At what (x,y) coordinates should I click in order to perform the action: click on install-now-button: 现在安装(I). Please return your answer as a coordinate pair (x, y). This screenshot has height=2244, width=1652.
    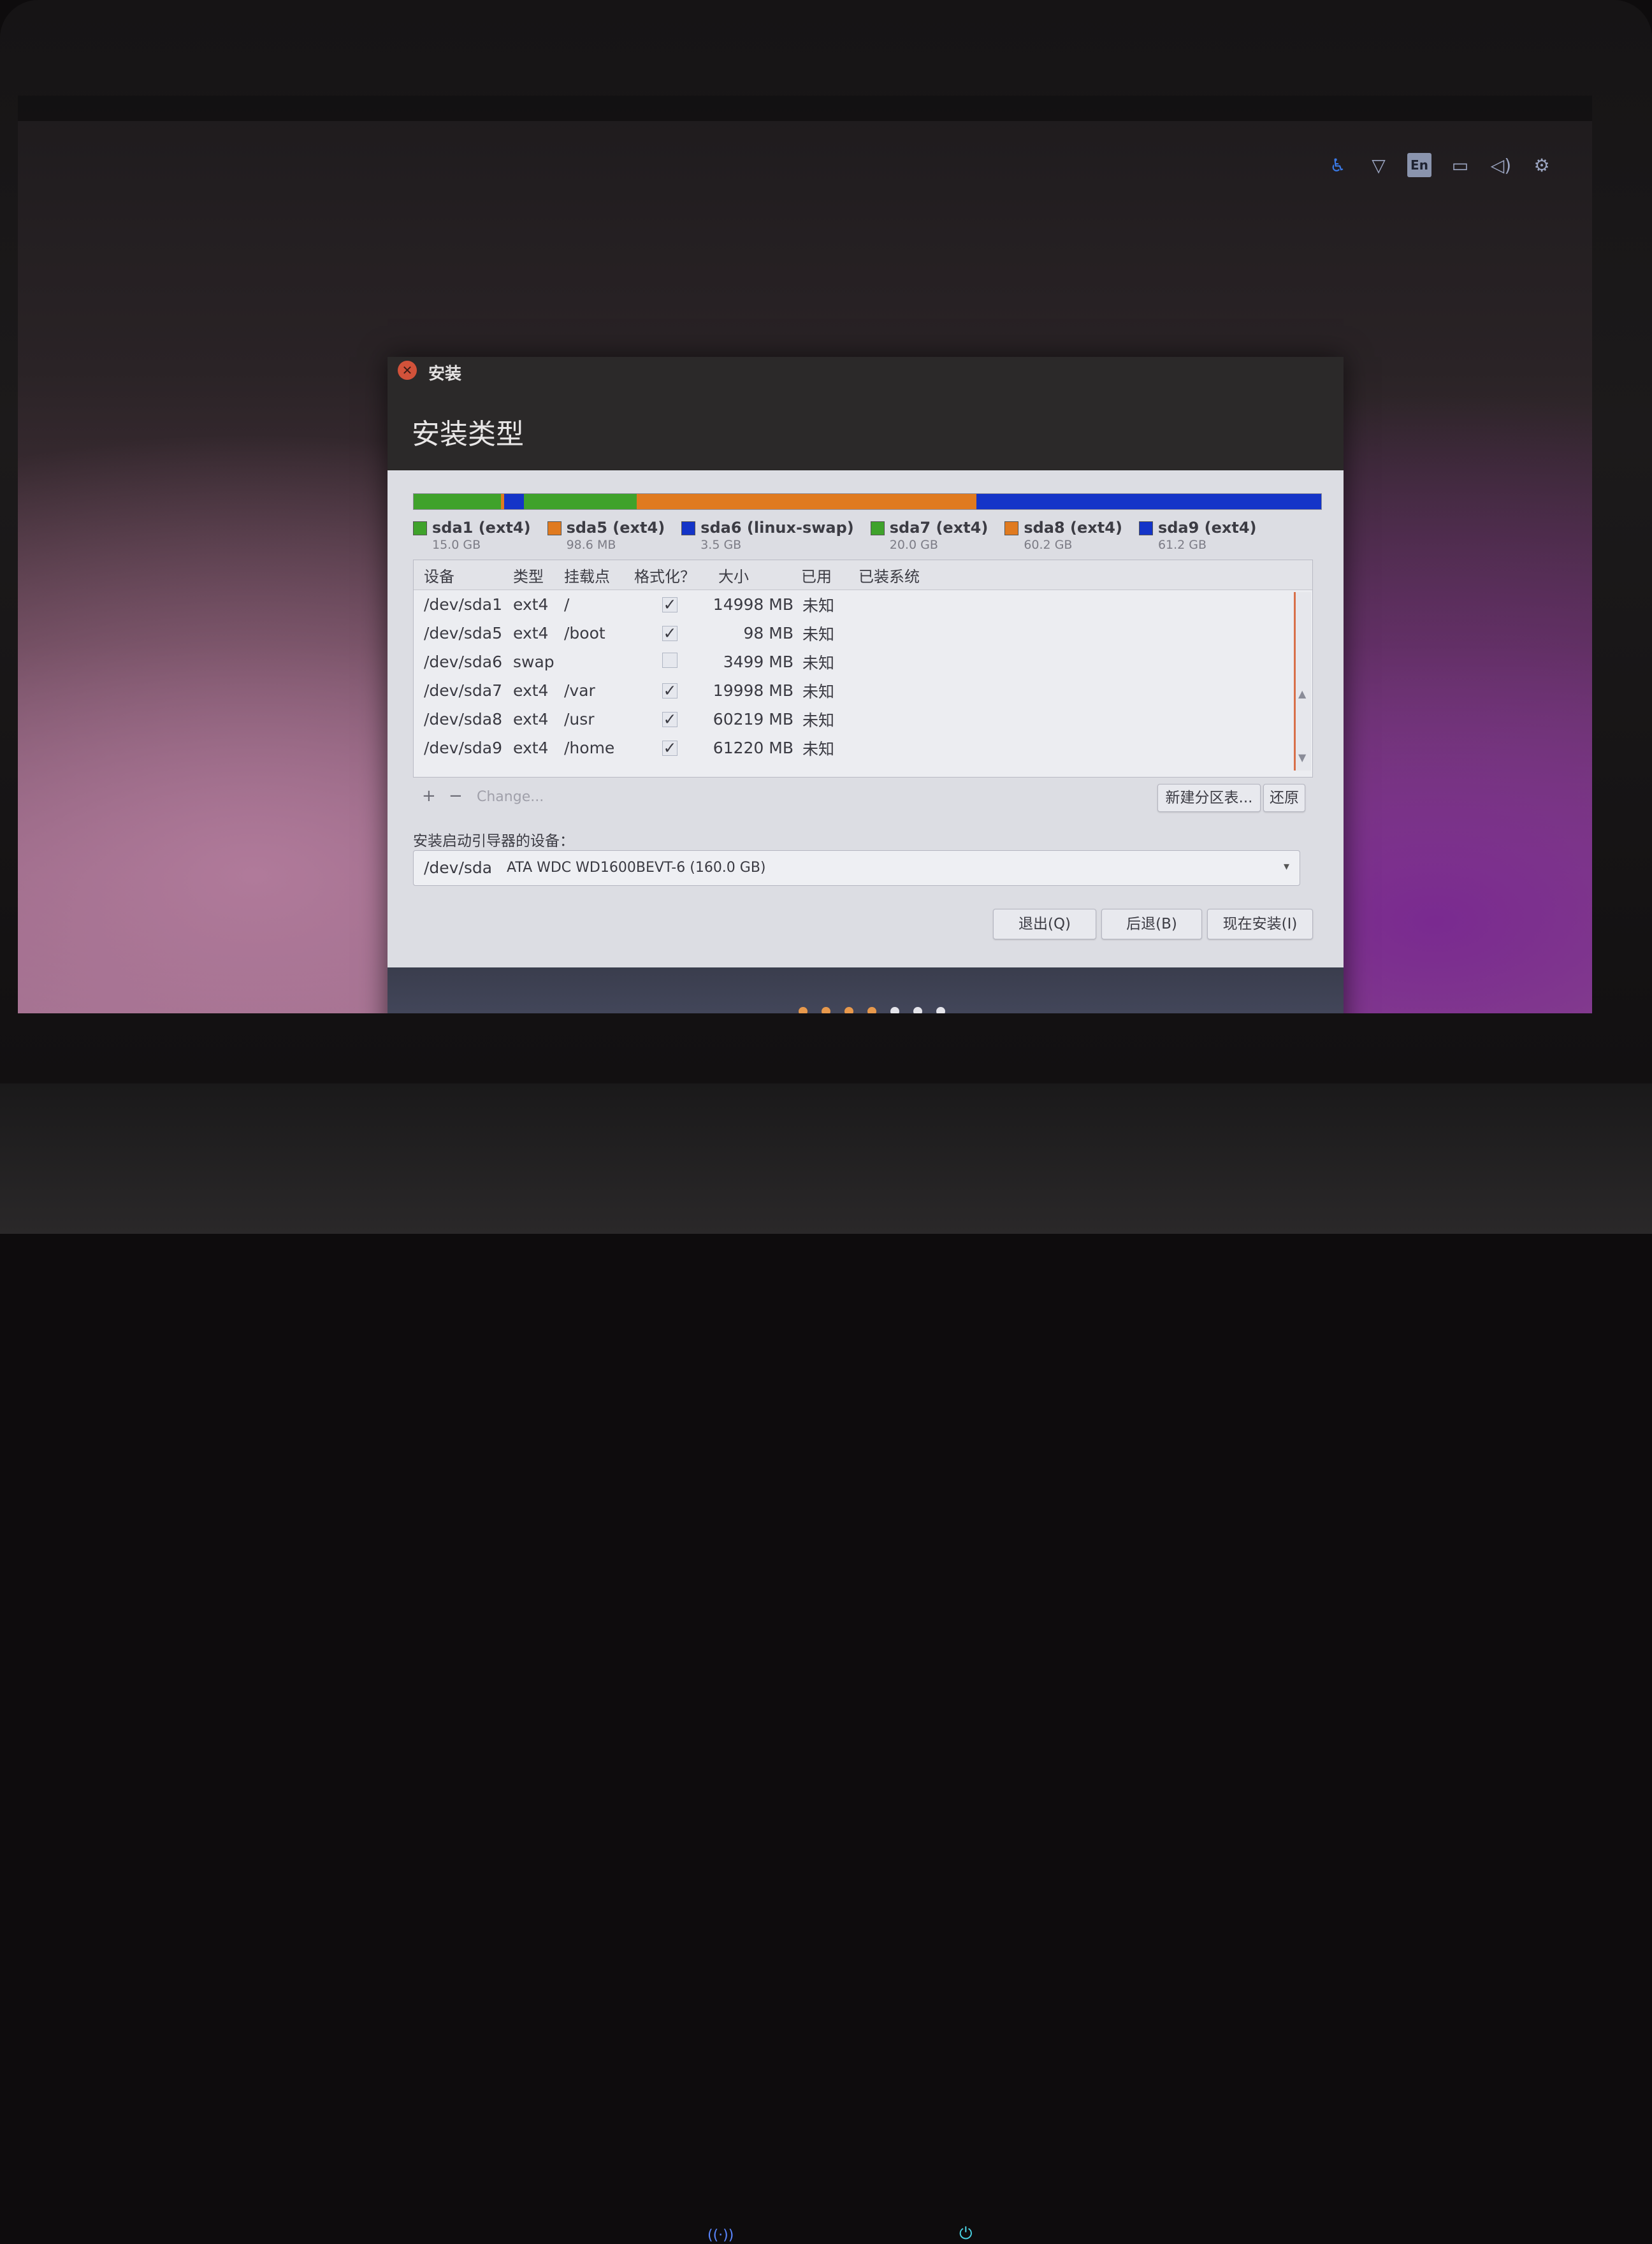
    Looking at the image, I should click on (1260, 924).